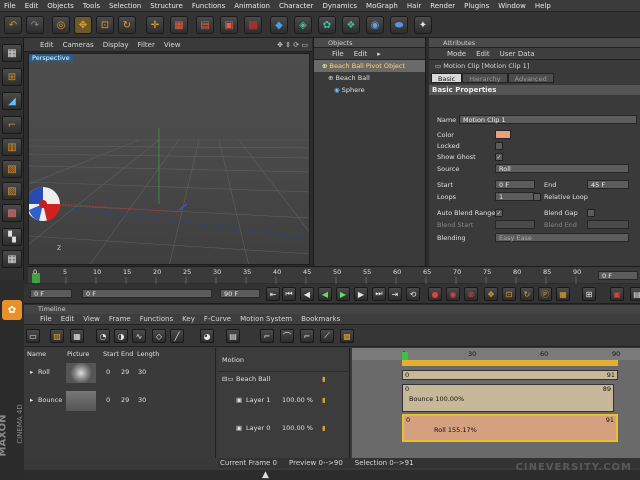  Describe the element at coordinates (103, 336) in the screenshot. I see `tl-hand-icon: ◔` at that location.